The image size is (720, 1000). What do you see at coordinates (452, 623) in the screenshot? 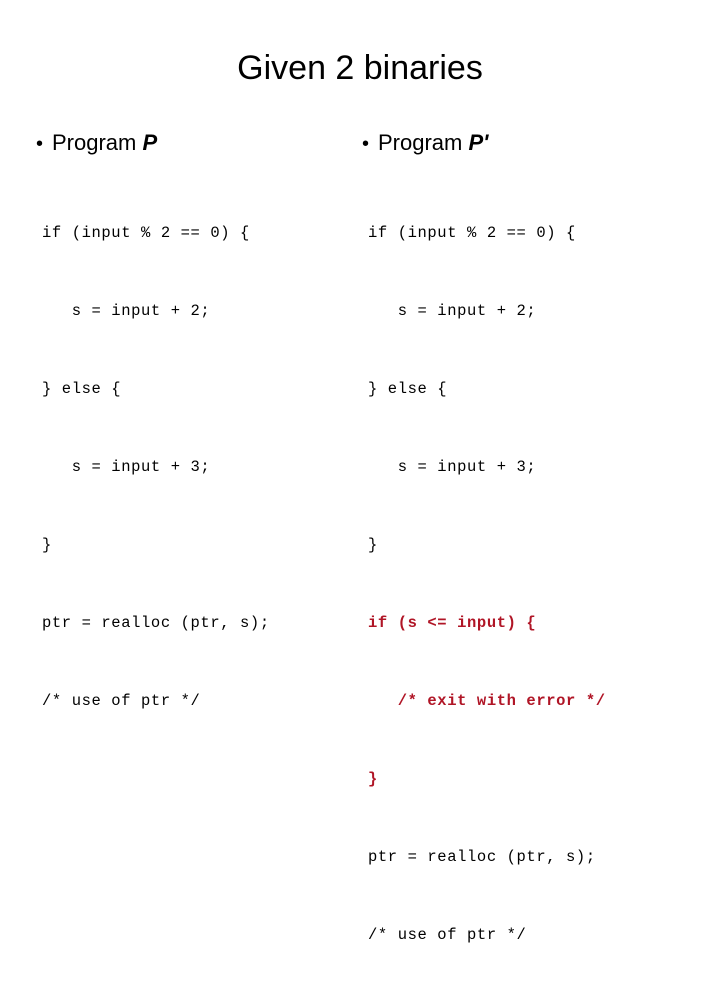
I see `code-line-highlighted: if (s <= input) {` at bounding box center [452, 623].